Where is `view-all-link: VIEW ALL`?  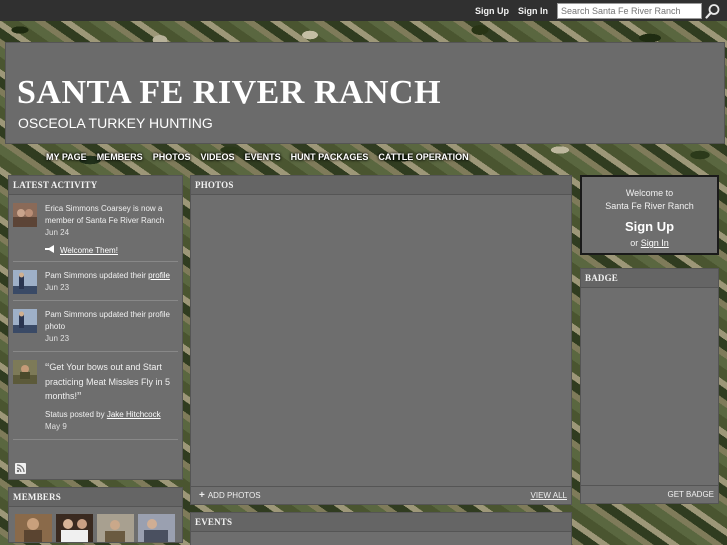
view-all-link: VIEW ALL is located at coordinates (549, 495).